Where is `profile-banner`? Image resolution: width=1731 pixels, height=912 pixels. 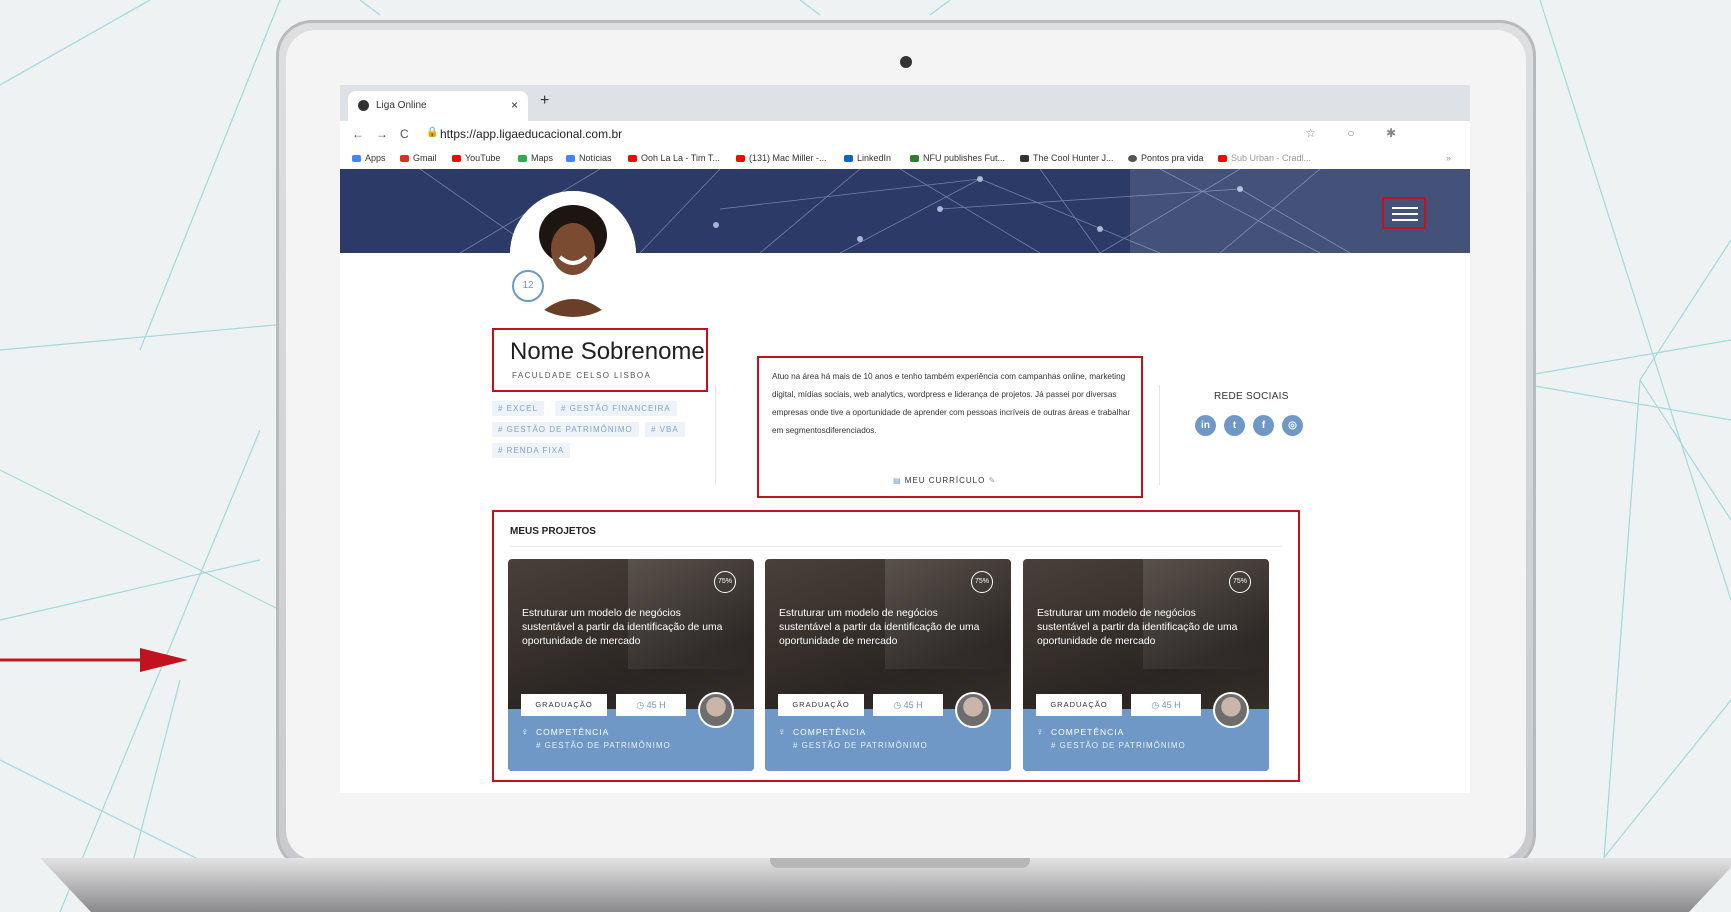 profile-banner is located at coordinates (905, 211).